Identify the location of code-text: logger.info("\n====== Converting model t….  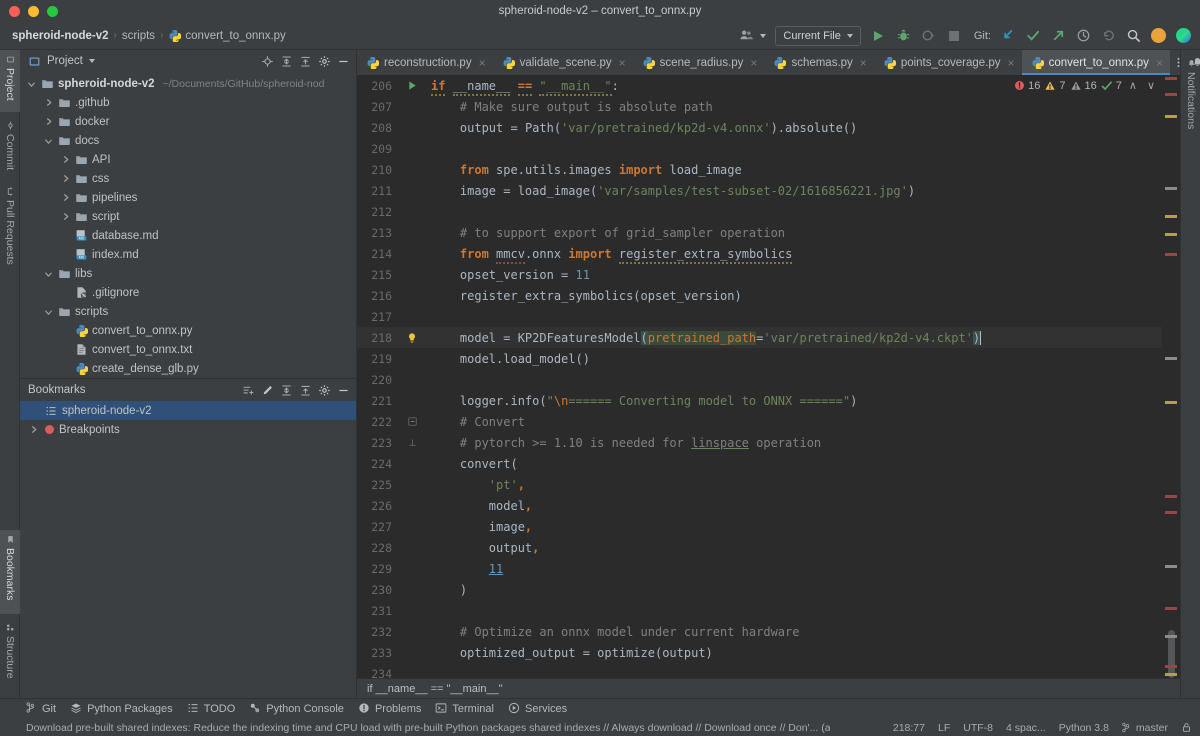
(640, 401).